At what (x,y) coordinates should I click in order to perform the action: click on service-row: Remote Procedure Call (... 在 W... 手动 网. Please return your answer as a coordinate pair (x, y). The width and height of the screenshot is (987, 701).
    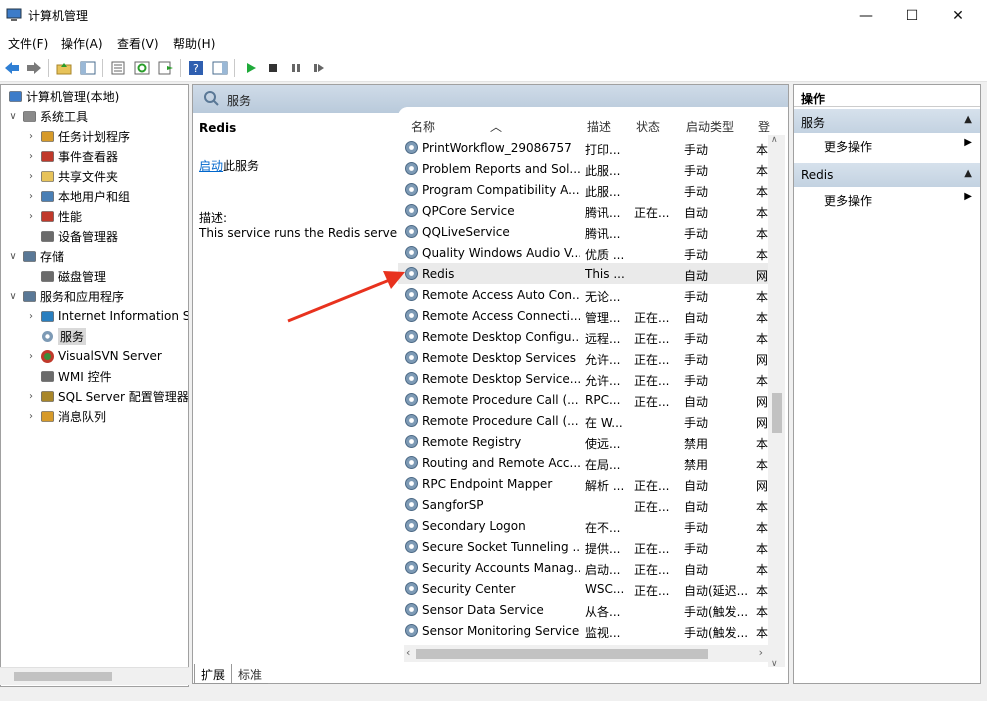
    Looking at the image, I should click on (583, 420).